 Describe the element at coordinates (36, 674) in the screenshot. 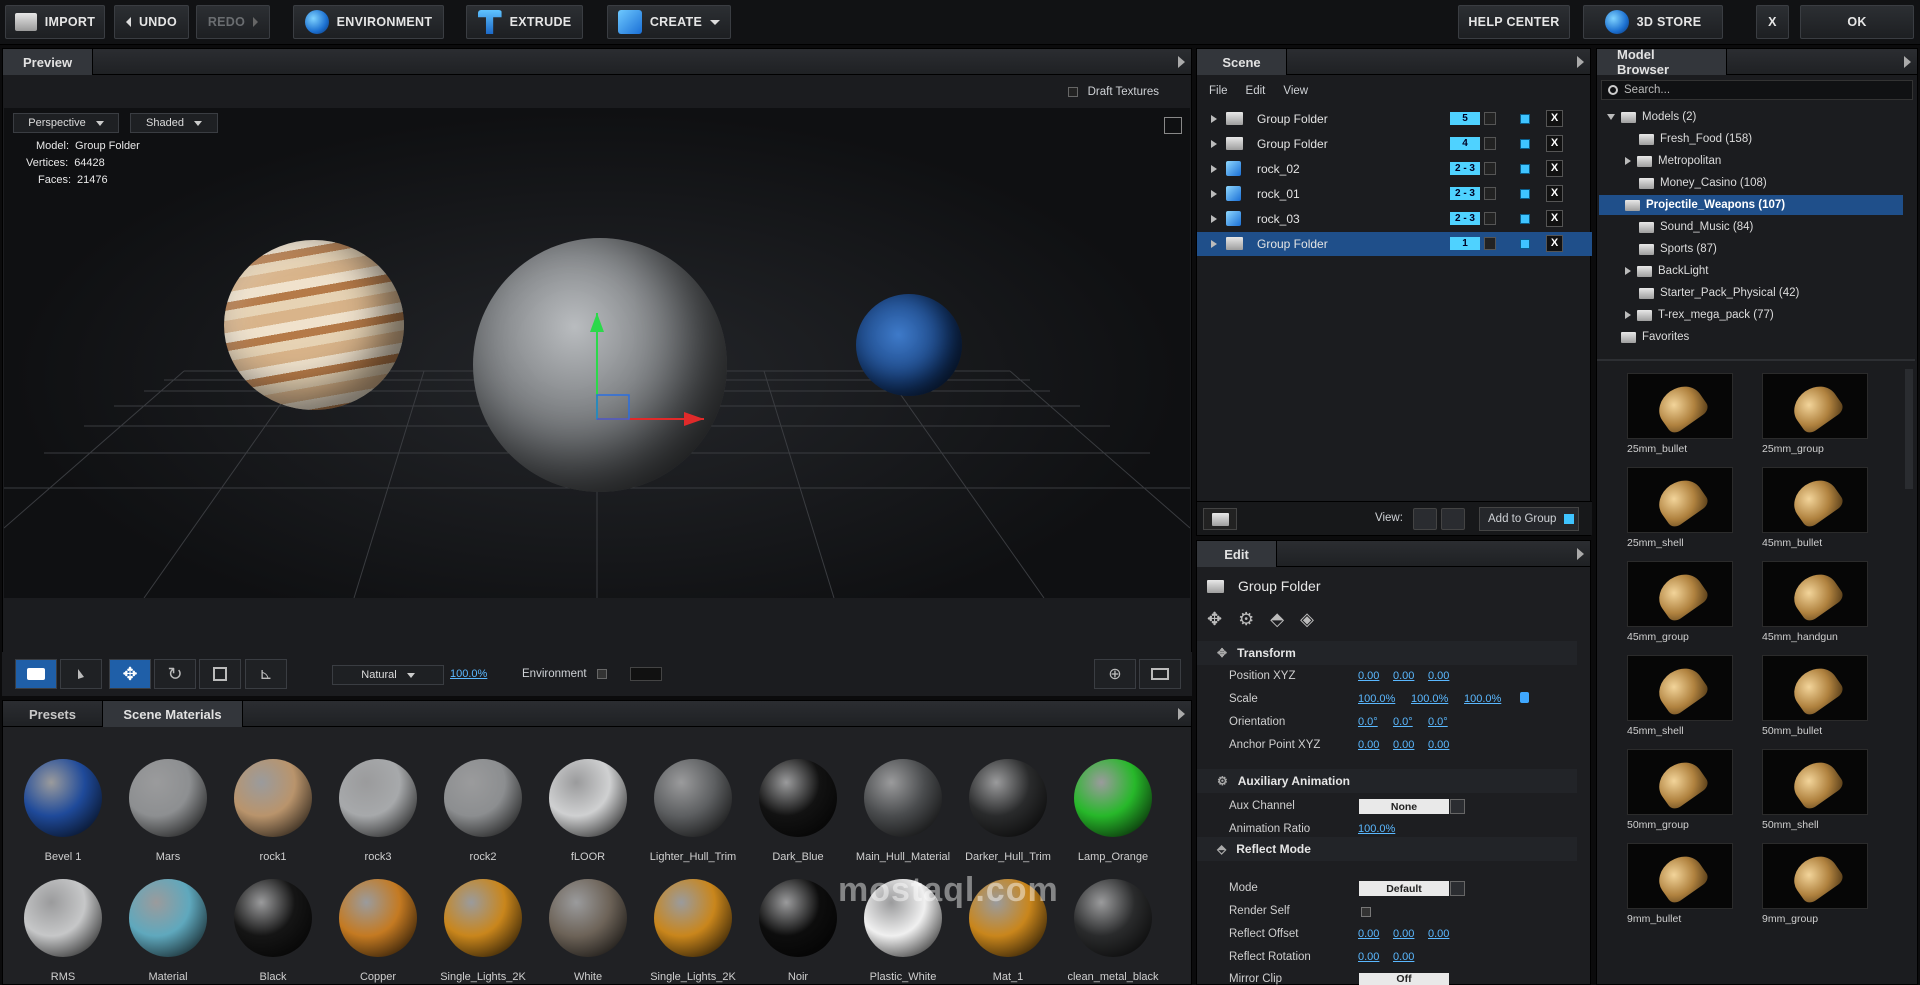

I see `camera-tool-icon` at that location.